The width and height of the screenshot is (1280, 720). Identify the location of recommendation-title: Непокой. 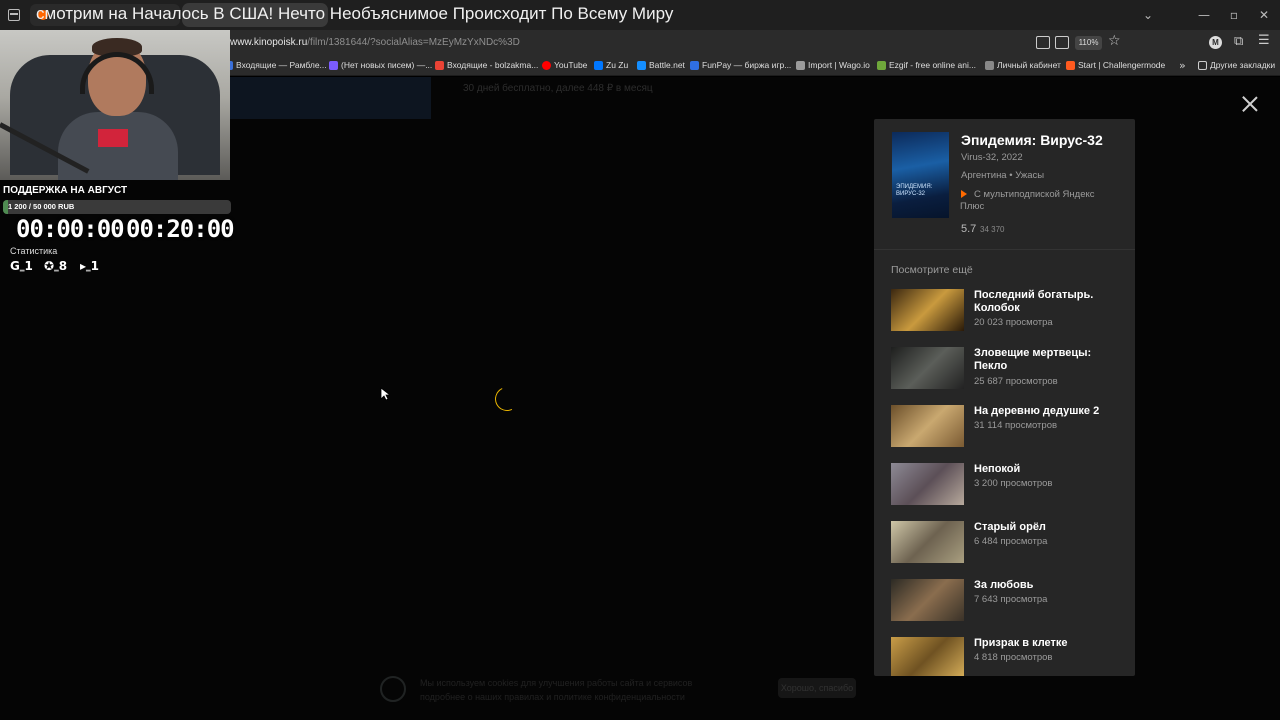
(997, 469).